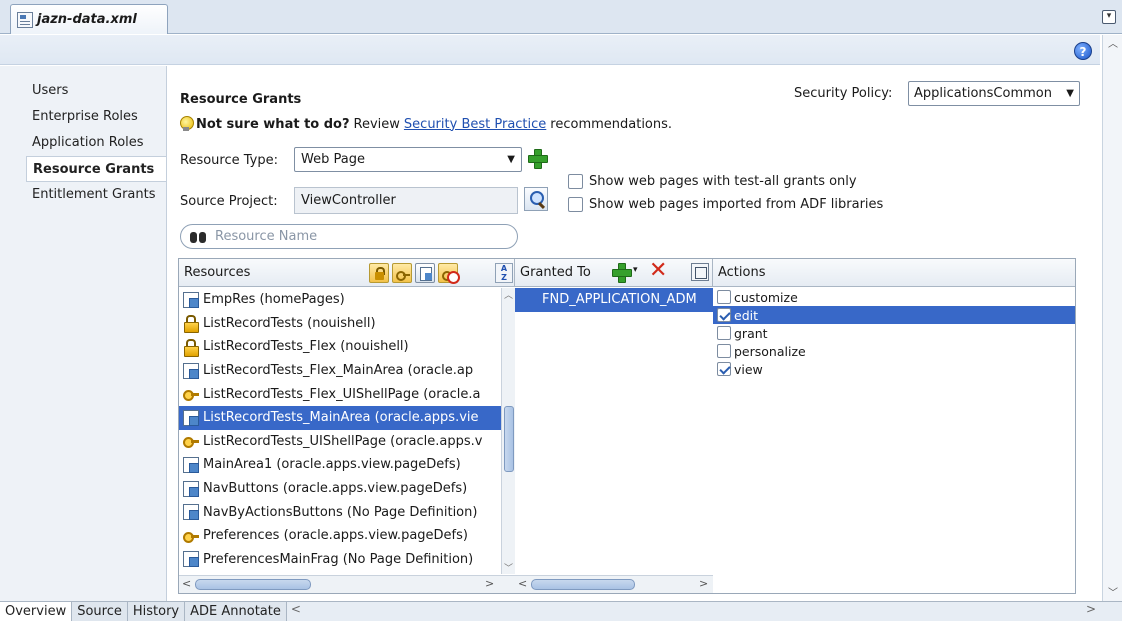 This screenshot has height=621, width=1122. Describe the element at coordinates (621, 272) in the screenshot. I see `add-grantee-icon` at that location.